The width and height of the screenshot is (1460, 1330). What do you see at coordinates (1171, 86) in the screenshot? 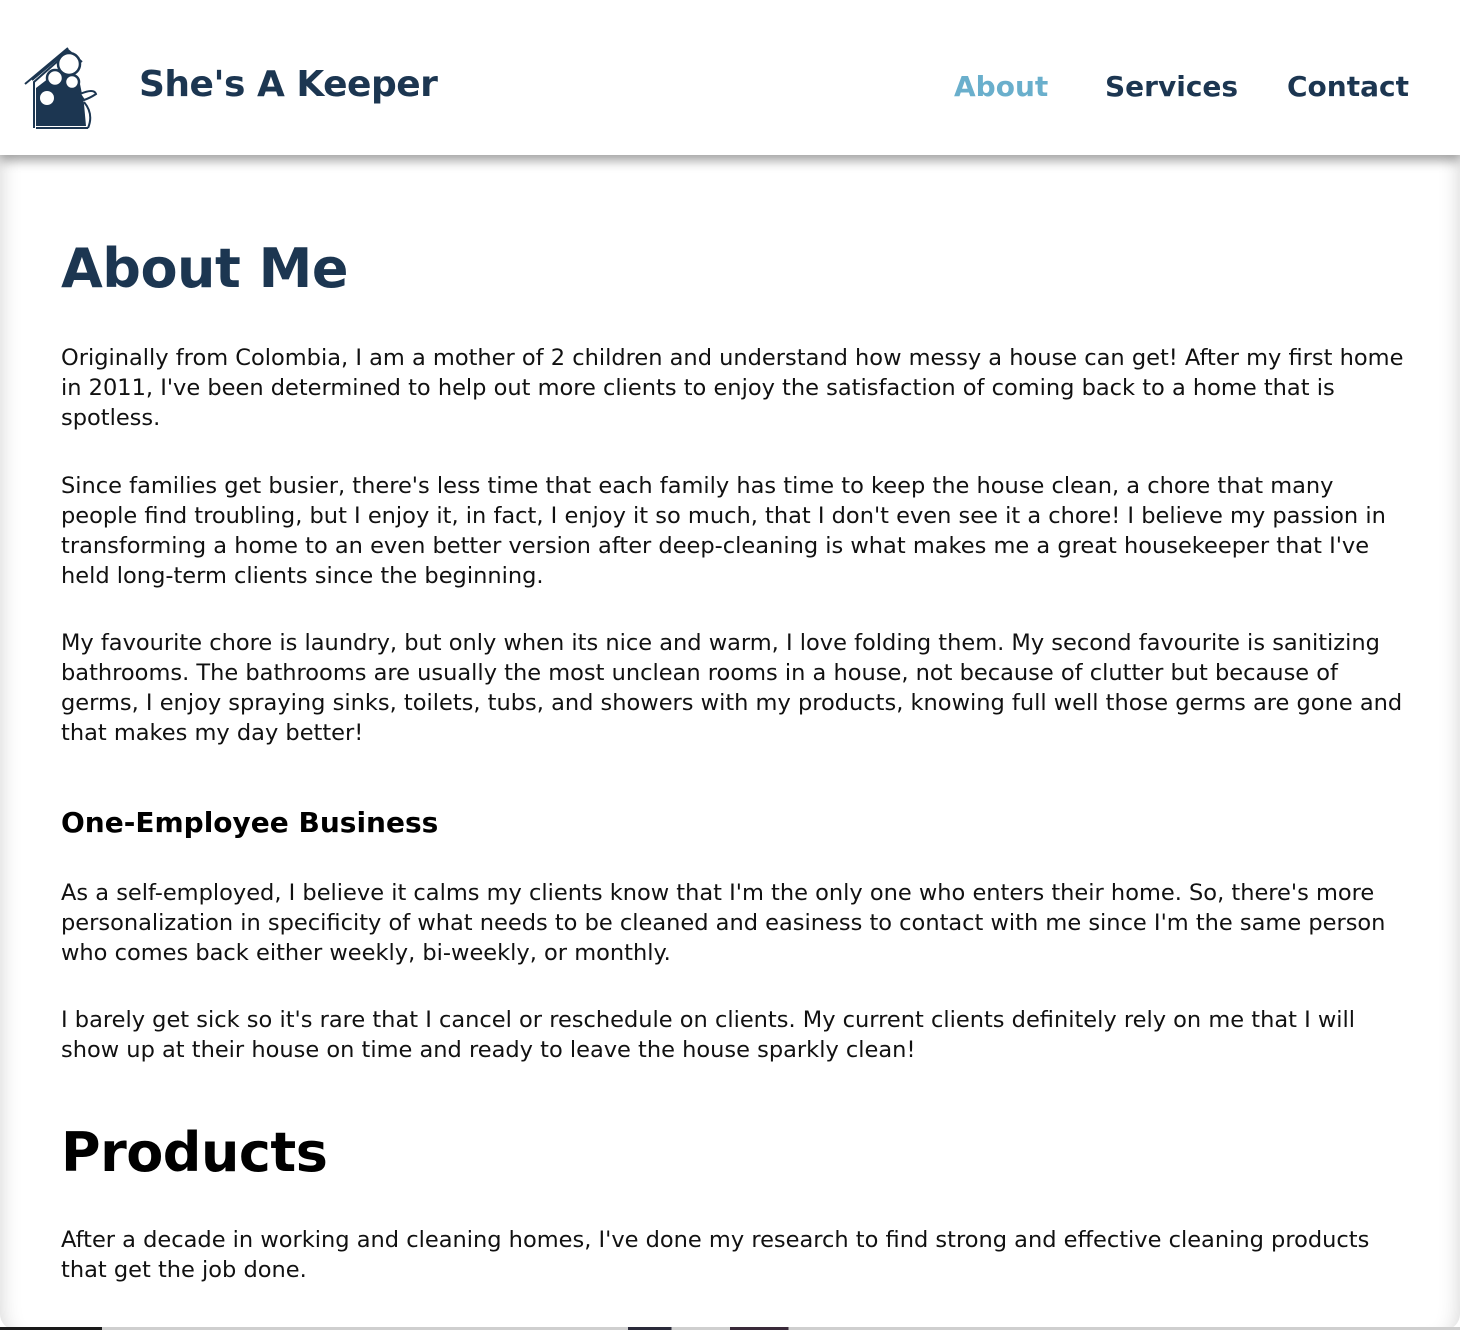
I see `nav-services-link: Services` at bounding box center [1171, 86].